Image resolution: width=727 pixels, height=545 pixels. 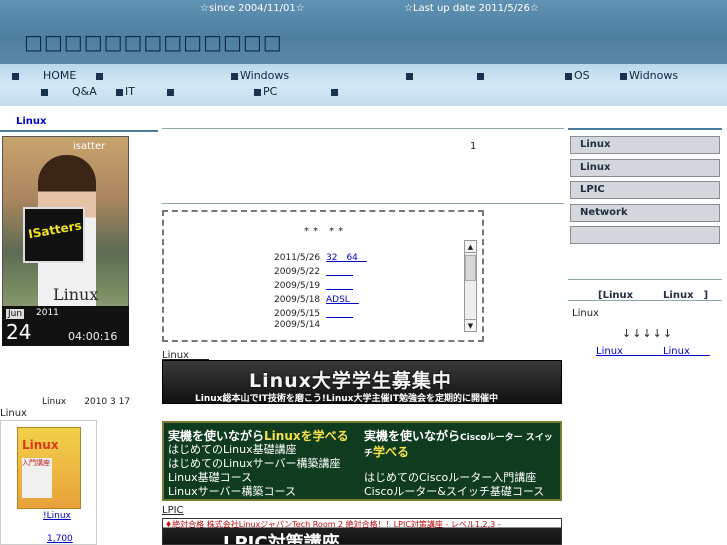 What do you see at coordinates (65, 326) in the screenshot?
I see `clock-widget: Jun 24 2011 04:00:16` at bounding box center [65, 326].